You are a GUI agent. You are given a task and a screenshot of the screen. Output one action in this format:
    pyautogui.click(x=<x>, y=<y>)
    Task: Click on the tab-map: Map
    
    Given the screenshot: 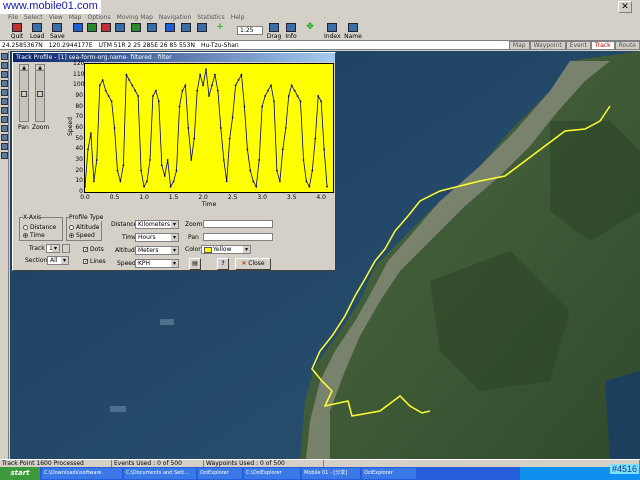 What is the action you would take?
    pyautogui.click(x=519, y=45)
    